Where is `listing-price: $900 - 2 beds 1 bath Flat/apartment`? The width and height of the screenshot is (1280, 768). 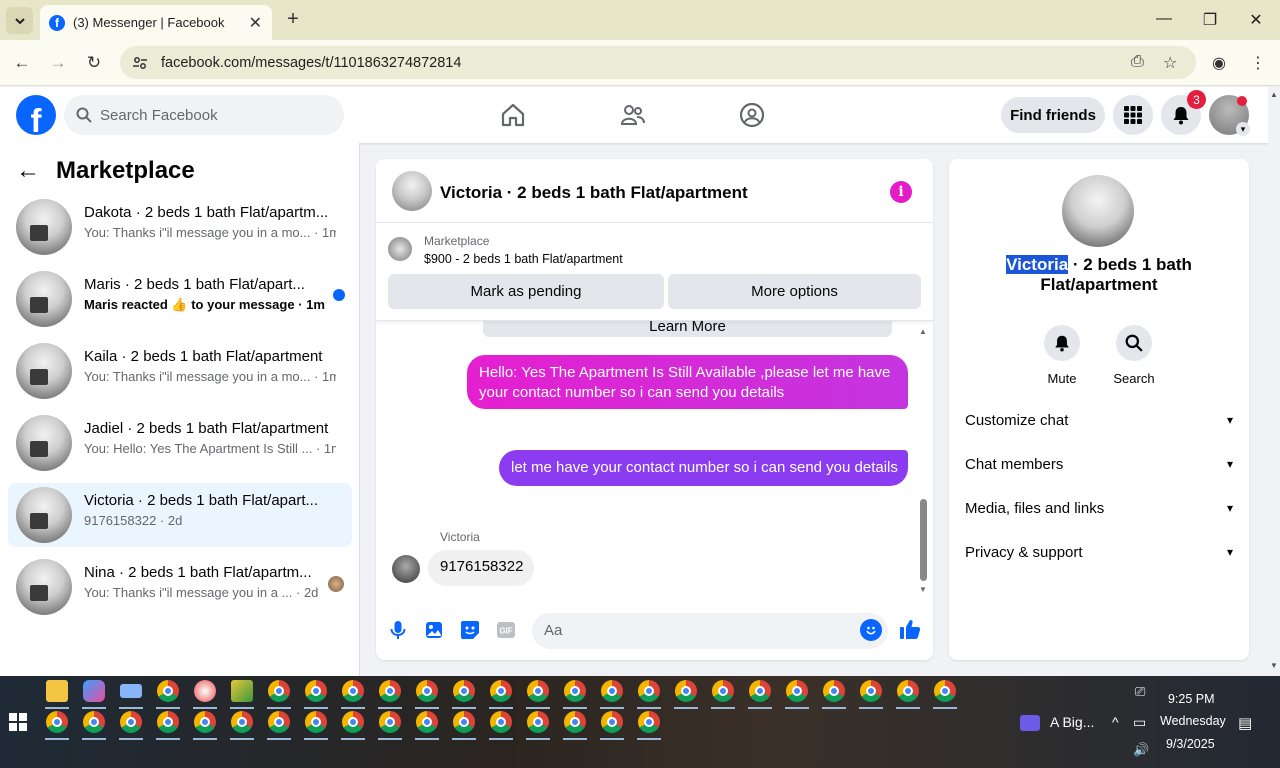
listing-price: $900 - 2 beds 1 bath Flat/apartment is located at coordinates (523, 259).